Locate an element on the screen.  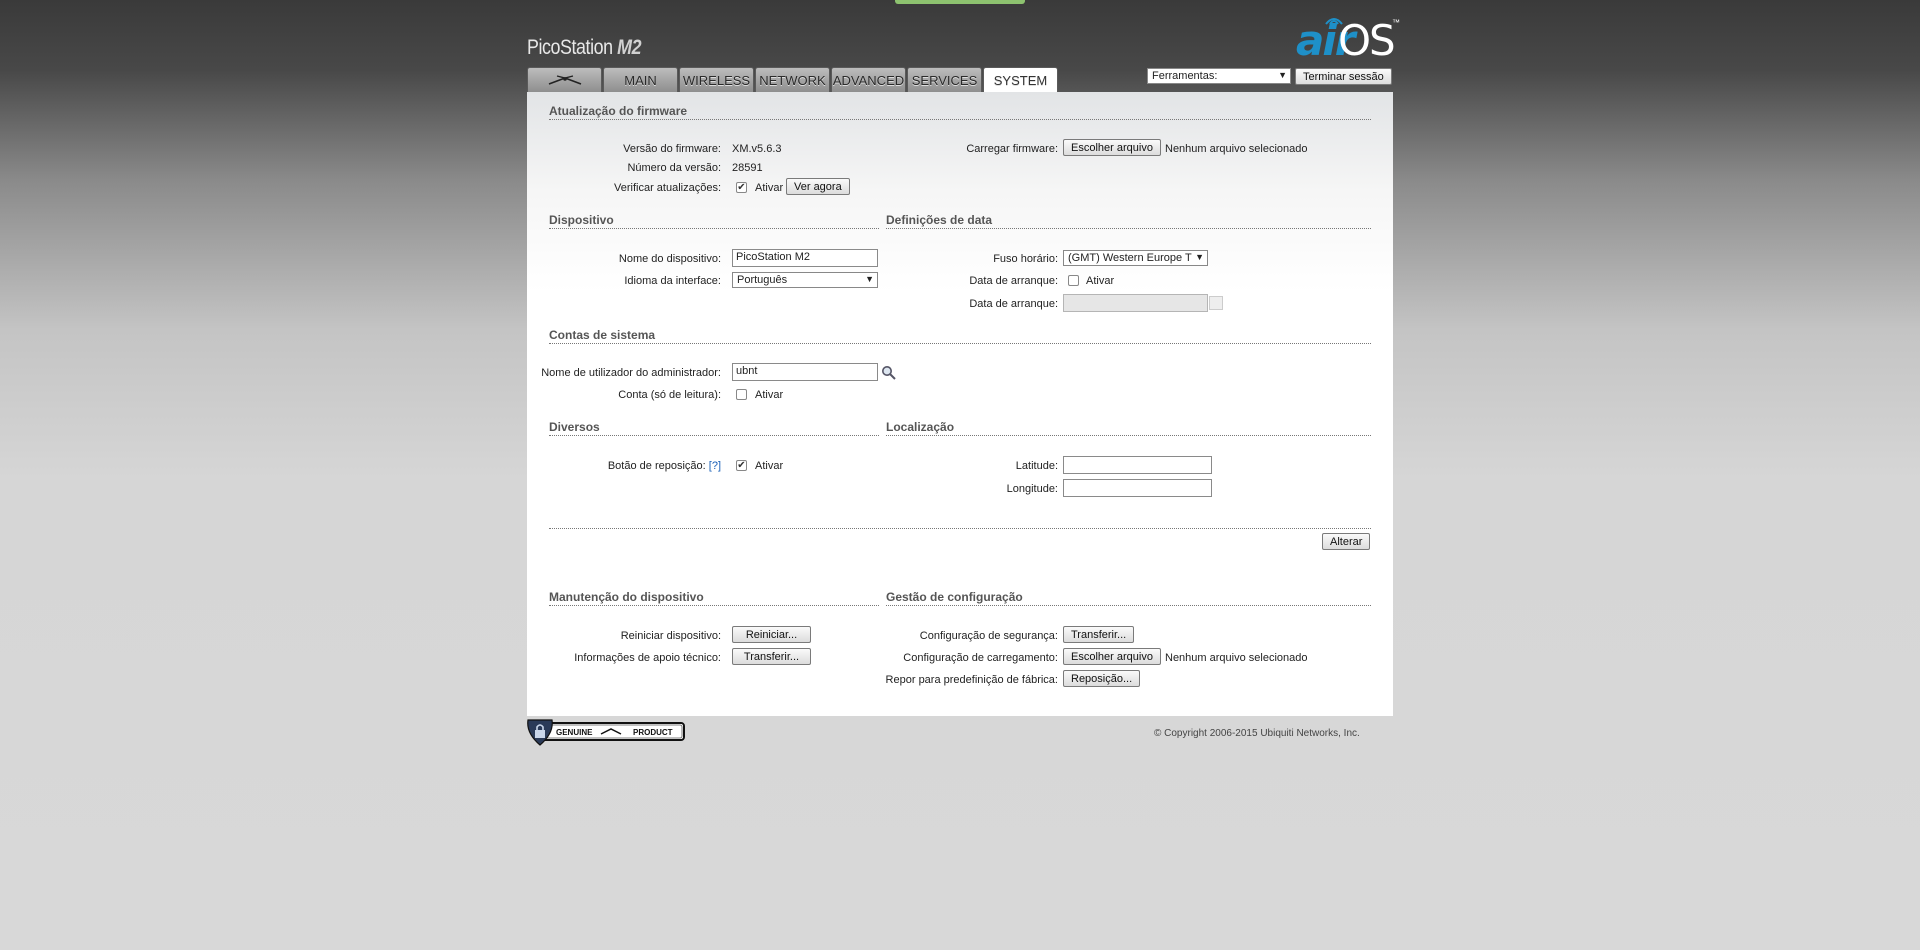
factory-reset-label: Repor para predefinição de fábrica: is located at coordinates (971, 680).